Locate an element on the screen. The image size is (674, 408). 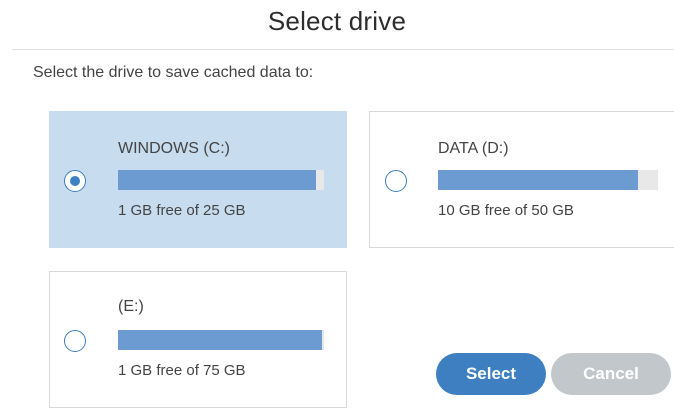
drive-name: WINDOWS (C:) is located at coordinates (174, 148).